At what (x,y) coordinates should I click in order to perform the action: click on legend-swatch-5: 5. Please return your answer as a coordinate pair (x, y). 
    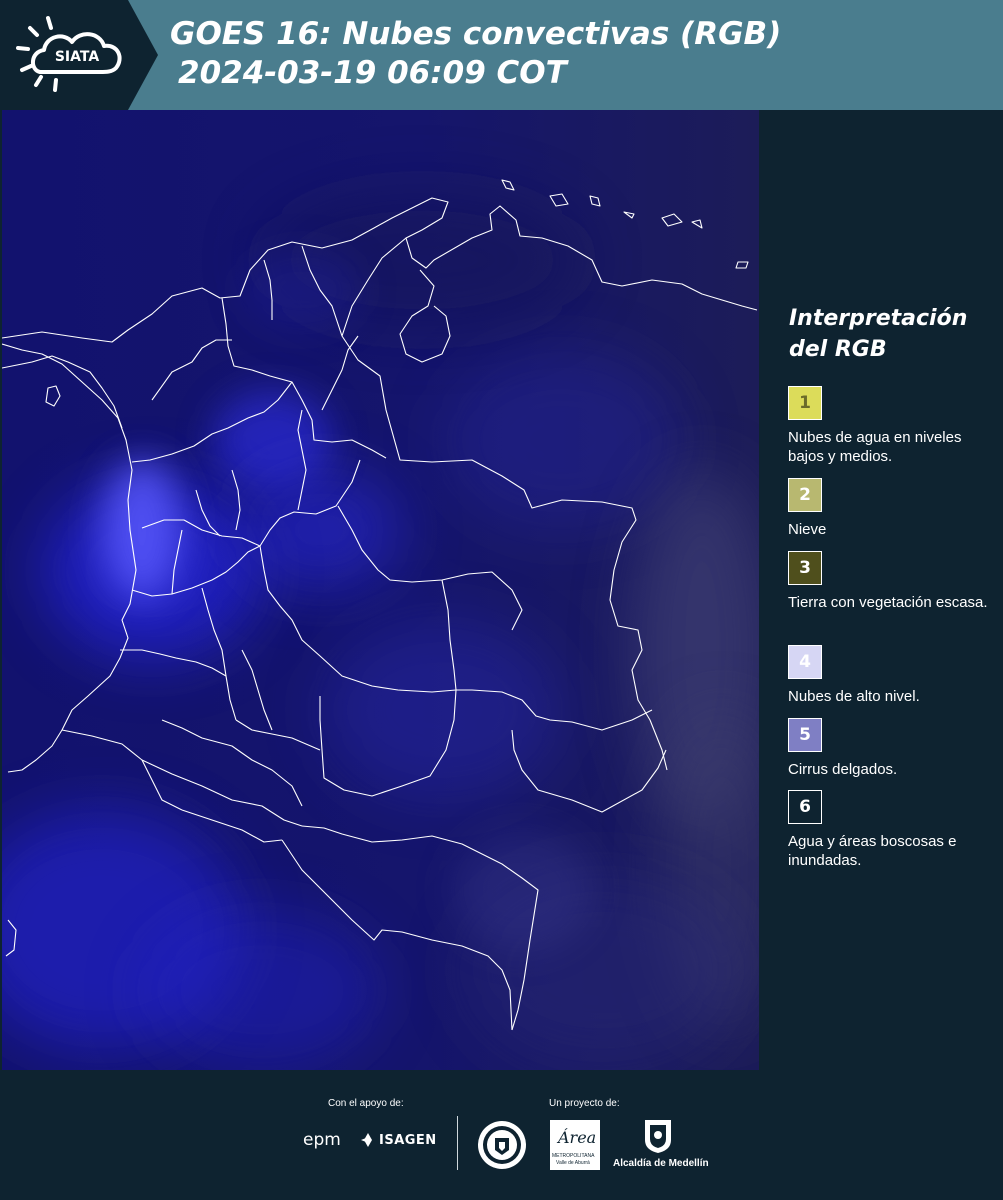
    Looking at the image, I should click on (805, 735).